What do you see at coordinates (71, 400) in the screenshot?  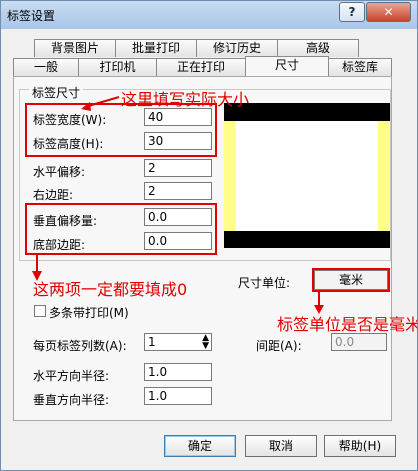 I see `vertical-radius-label: 垂直方向半径:` at bounding box center [71, 400].